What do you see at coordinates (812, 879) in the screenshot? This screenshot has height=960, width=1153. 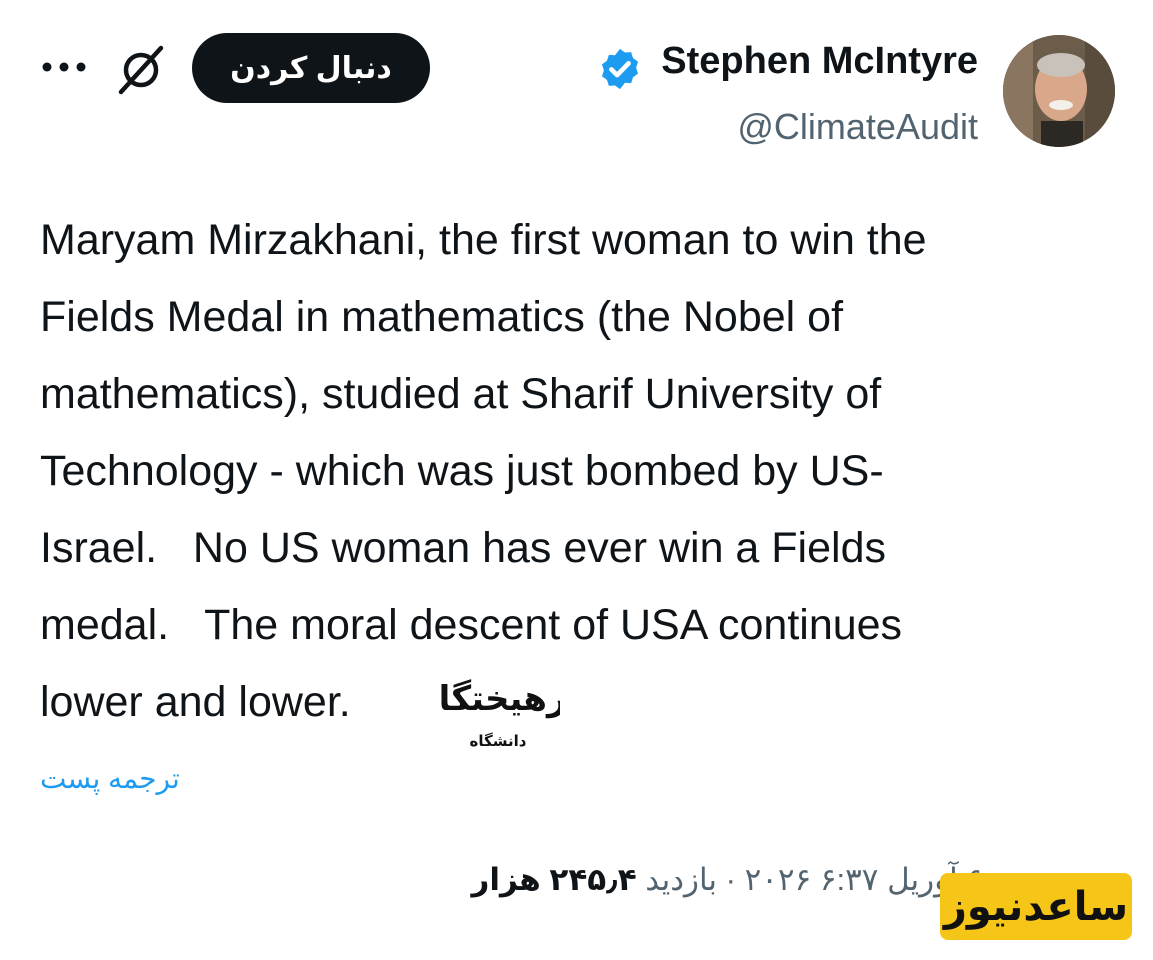 I see `tweet-time: ۶:۳۷ ۲۰۲۶` at bounding box center [812, 879].